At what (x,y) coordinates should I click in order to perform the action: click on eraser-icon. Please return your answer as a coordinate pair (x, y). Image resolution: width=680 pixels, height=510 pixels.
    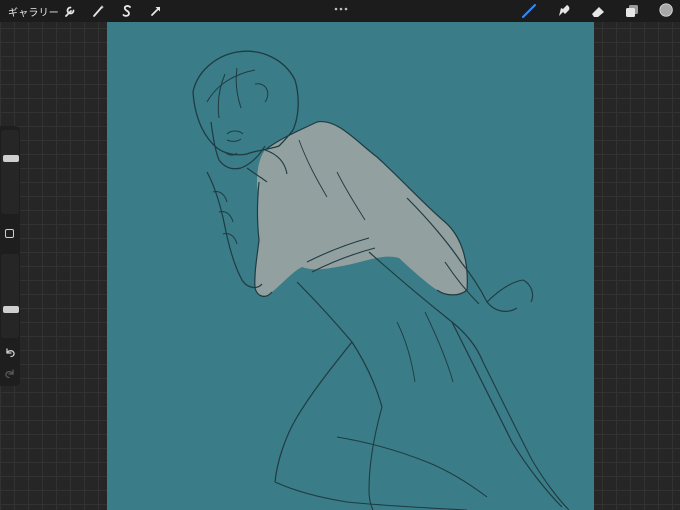
    Looking at the image, I should click on (598, 11).